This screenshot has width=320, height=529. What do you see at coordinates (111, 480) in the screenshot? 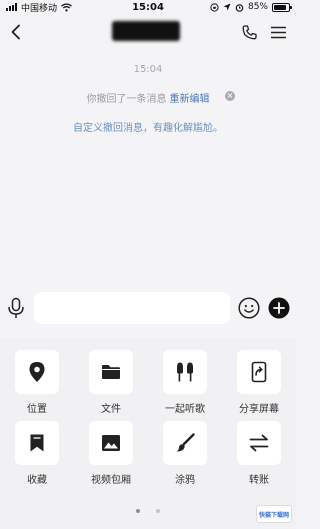
I see `panel-item-label: 视频包厢` at bounding box center [111, 480].